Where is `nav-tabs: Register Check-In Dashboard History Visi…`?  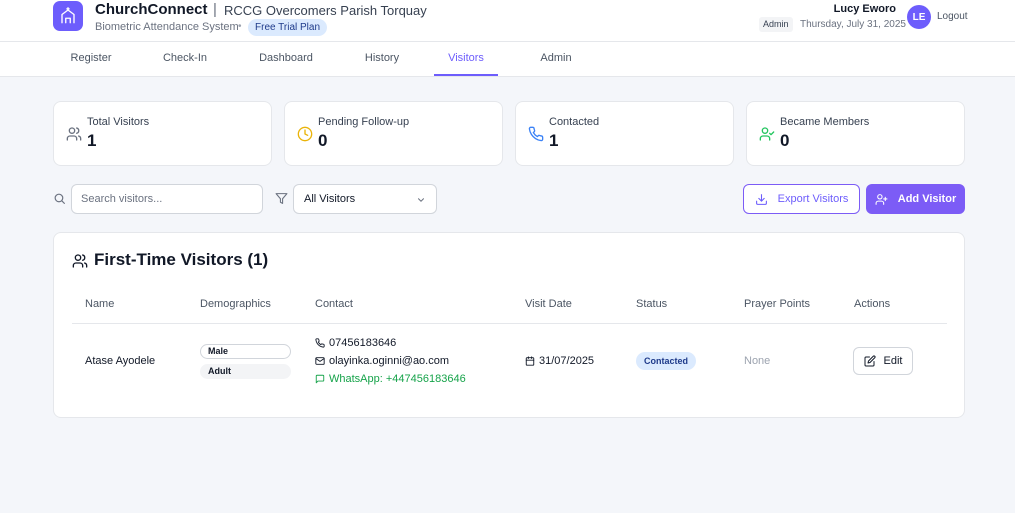
nav-tabs: Register Check-In Dashboard History Visi… is located at coordinates (507, 59).